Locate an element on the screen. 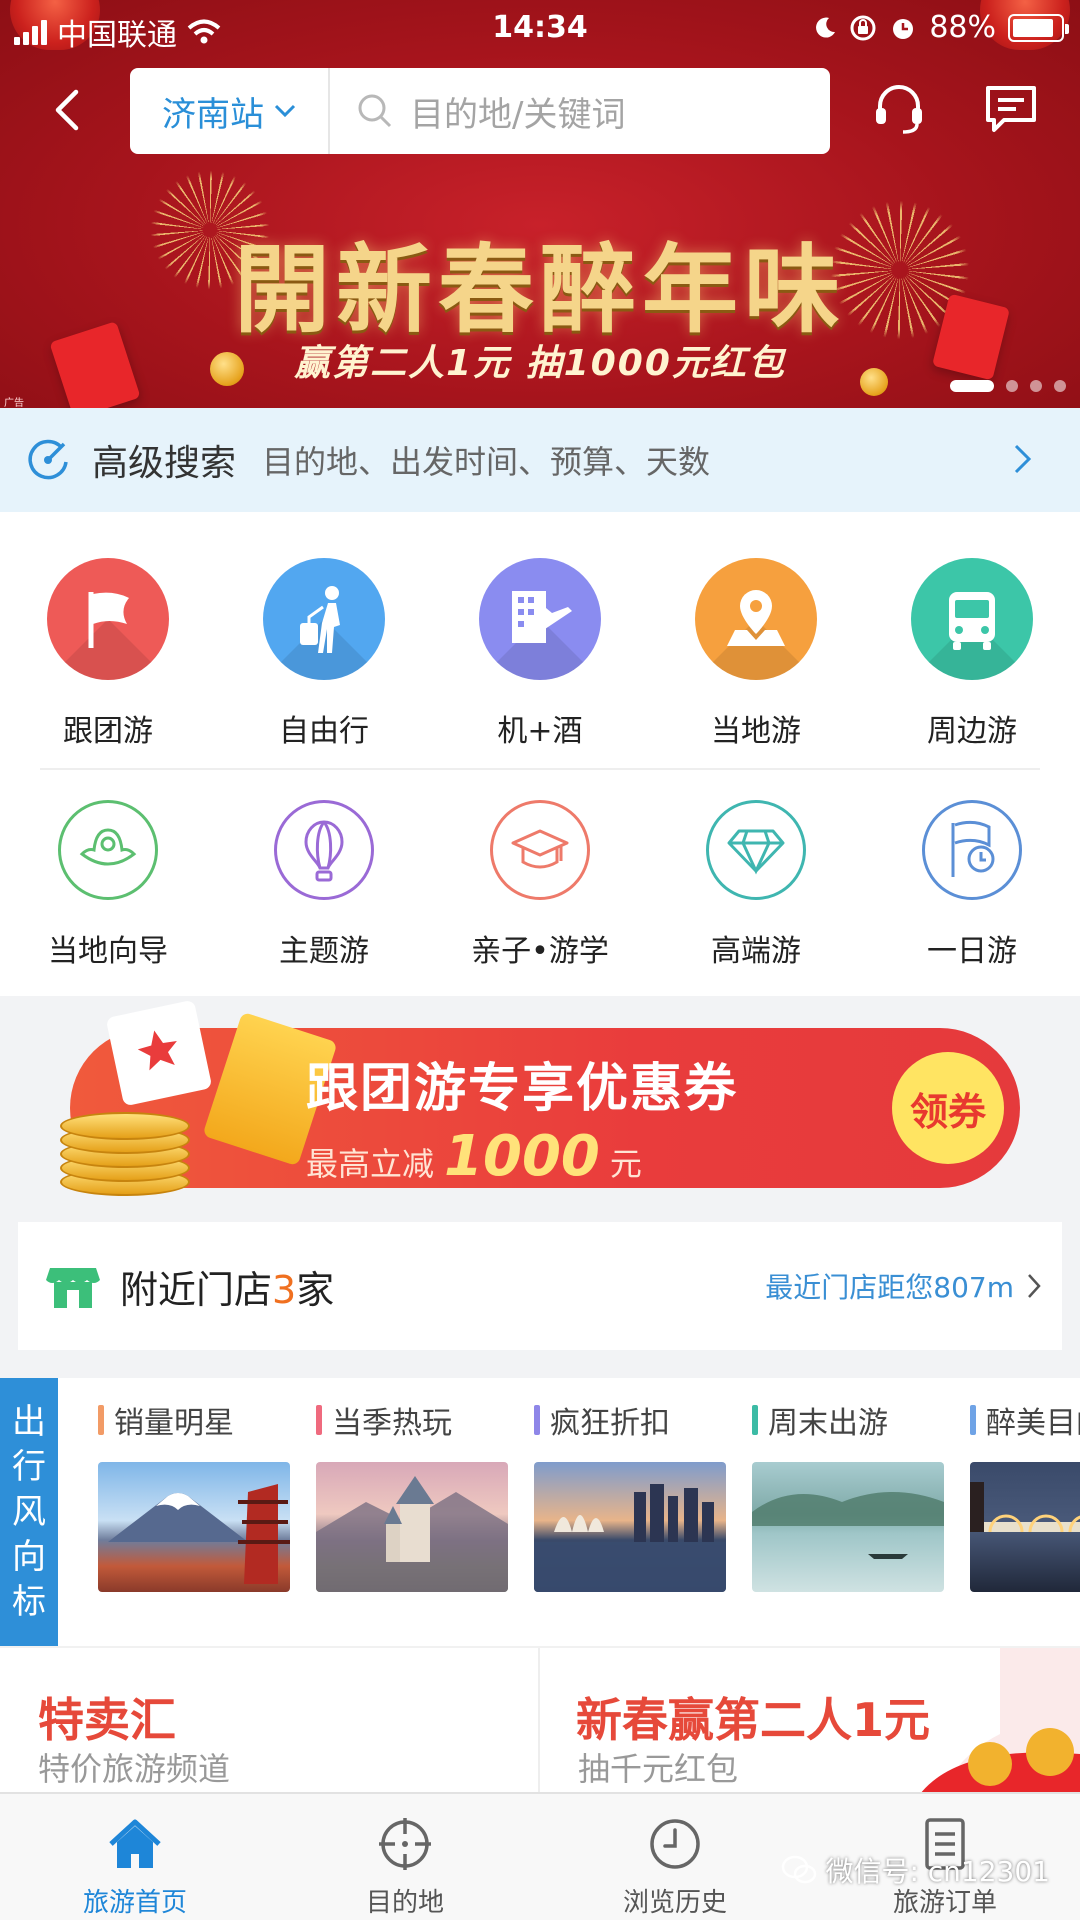 The width and height of the screenshot is (1080, 1920). tab-travel-home: 旅游首页 is located at coordinates (135, 1857).